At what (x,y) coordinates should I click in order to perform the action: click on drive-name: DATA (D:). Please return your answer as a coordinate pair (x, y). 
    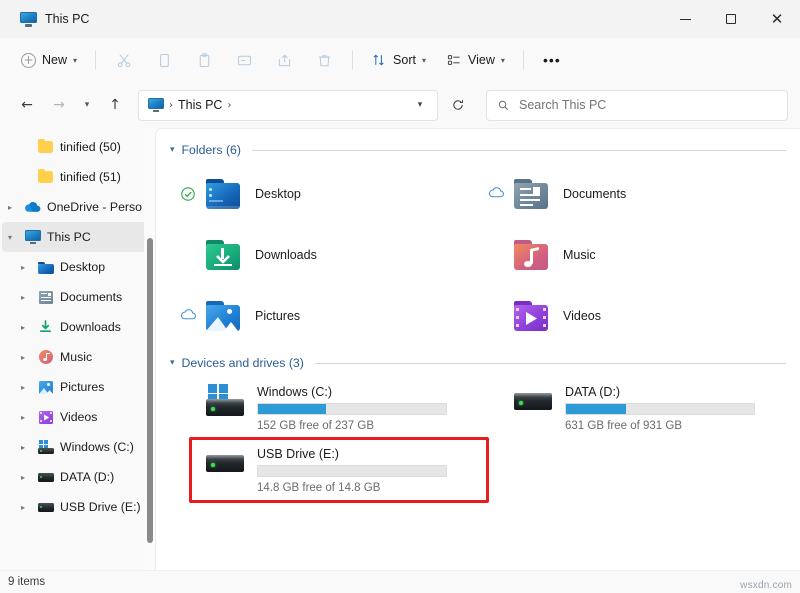
    Looking at the image, I should click on (593, 392).